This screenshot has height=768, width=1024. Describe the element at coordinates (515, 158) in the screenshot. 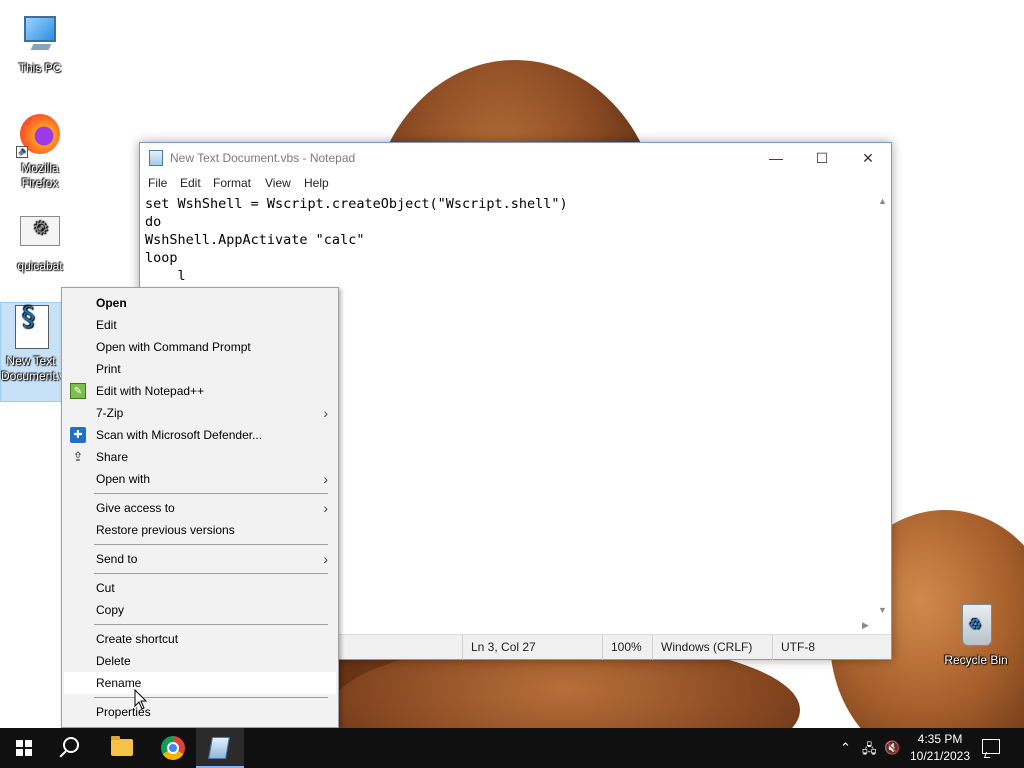

I see `title-bar: New Text Document.vbs - Notepad — ☐ ✕` at that location.